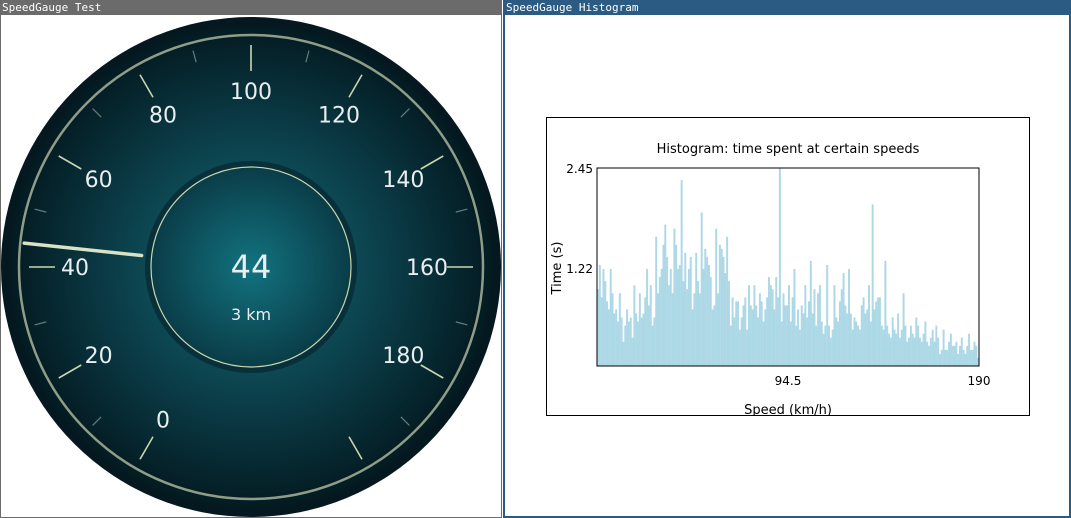 The width and height of the screenshot is (1071, 518). What do you see at coordinates (427, 268) in the screenshot?
I see `gauge-scale-label: 160` at bounding box center [427, 268].